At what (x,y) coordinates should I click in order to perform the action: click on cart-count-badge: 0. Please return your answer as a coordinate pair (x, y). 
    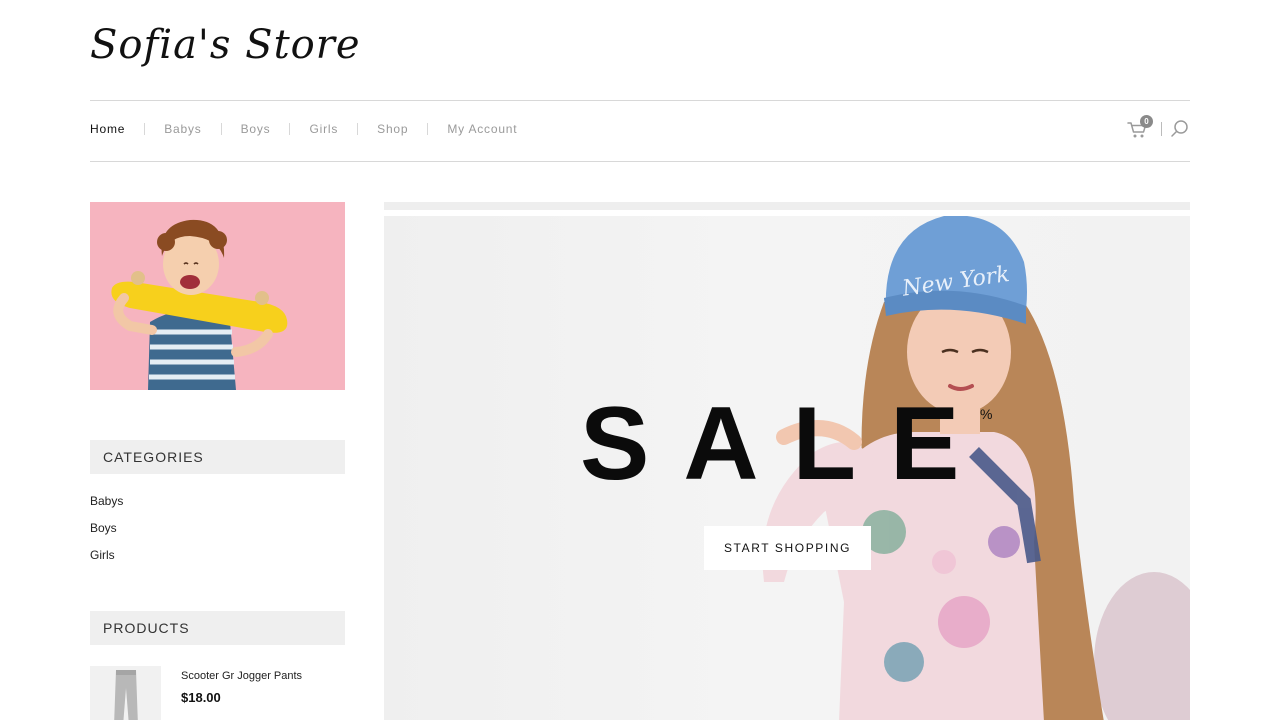
    Looking at the image, I should click on (1146, 121).